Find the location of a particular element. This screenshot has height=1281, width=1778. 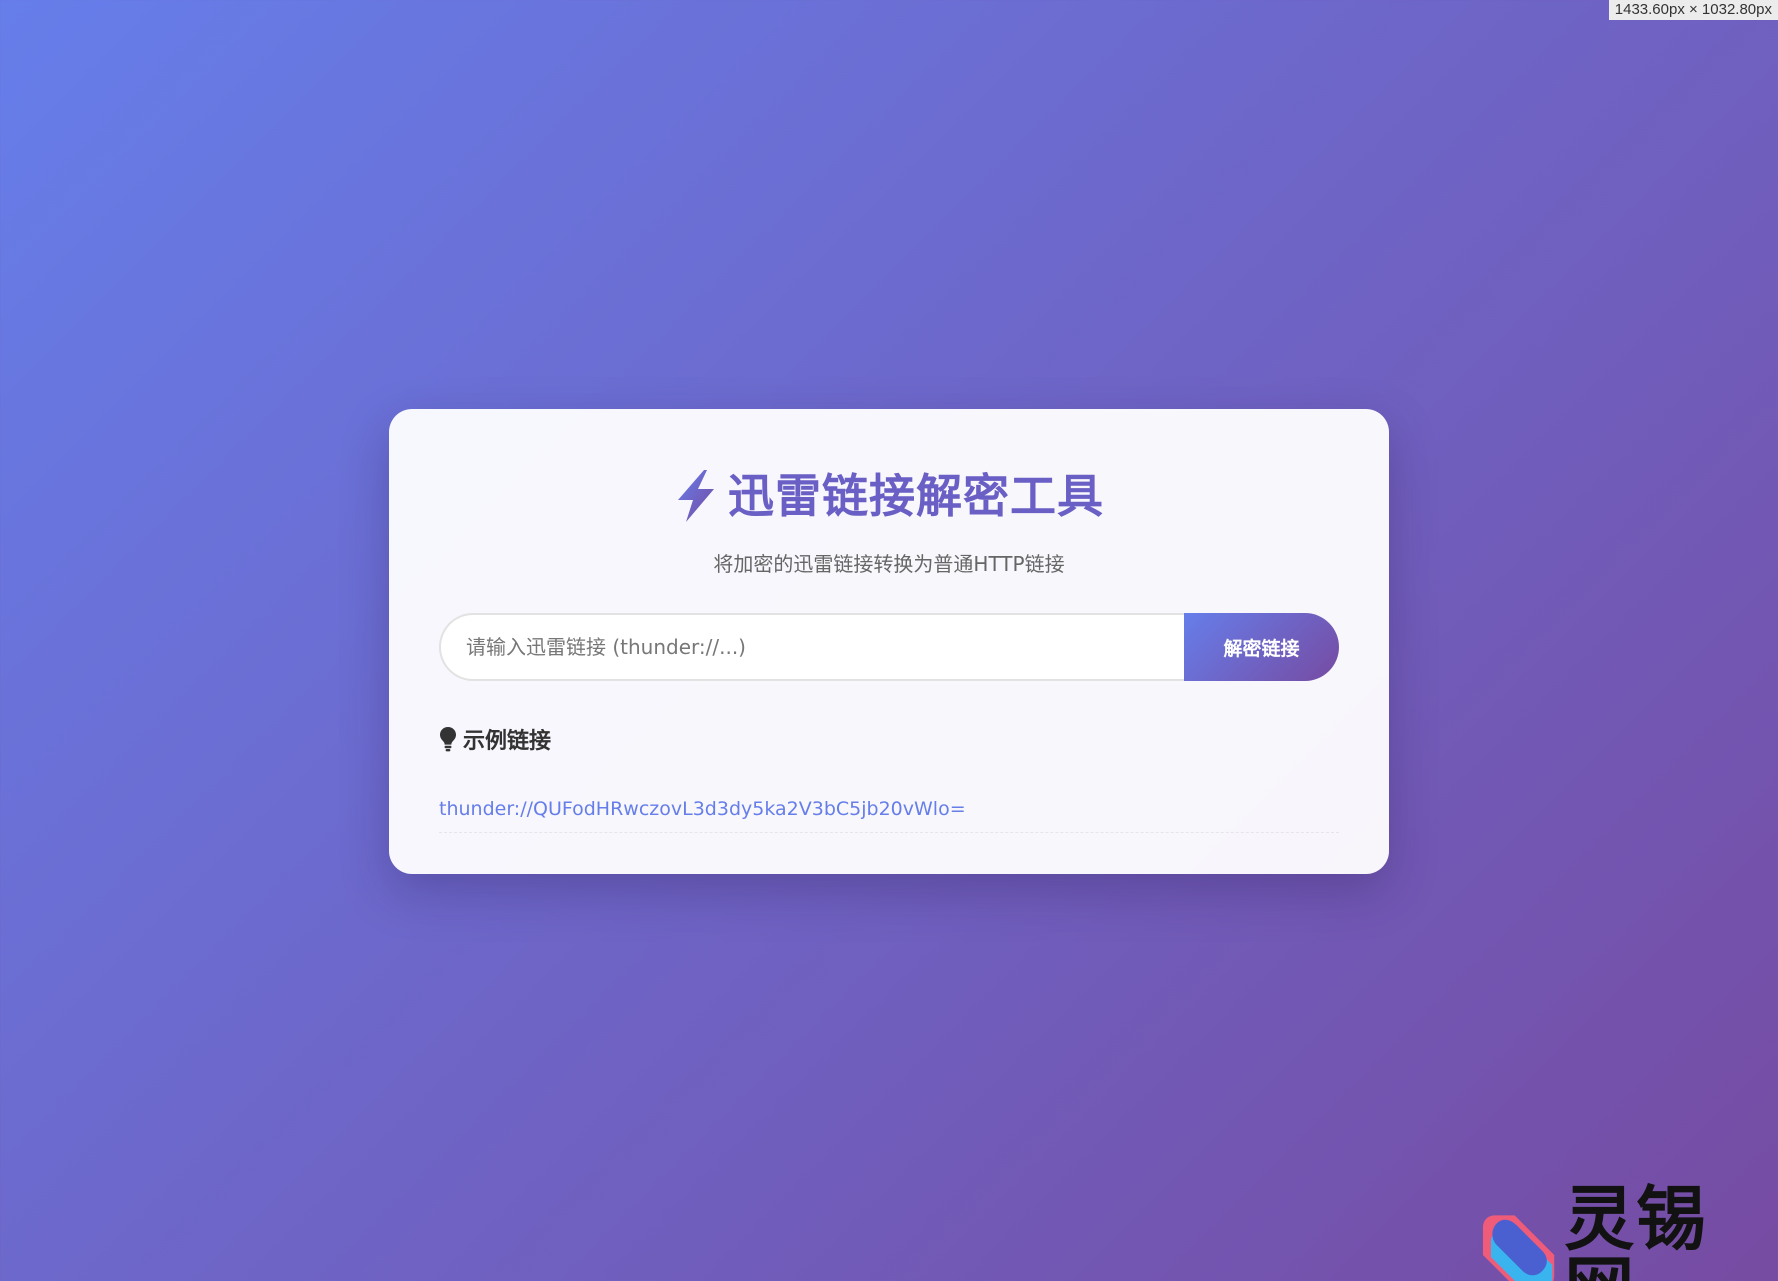

watermark: 灵锡网 is located at coordinates (1629, 1232).